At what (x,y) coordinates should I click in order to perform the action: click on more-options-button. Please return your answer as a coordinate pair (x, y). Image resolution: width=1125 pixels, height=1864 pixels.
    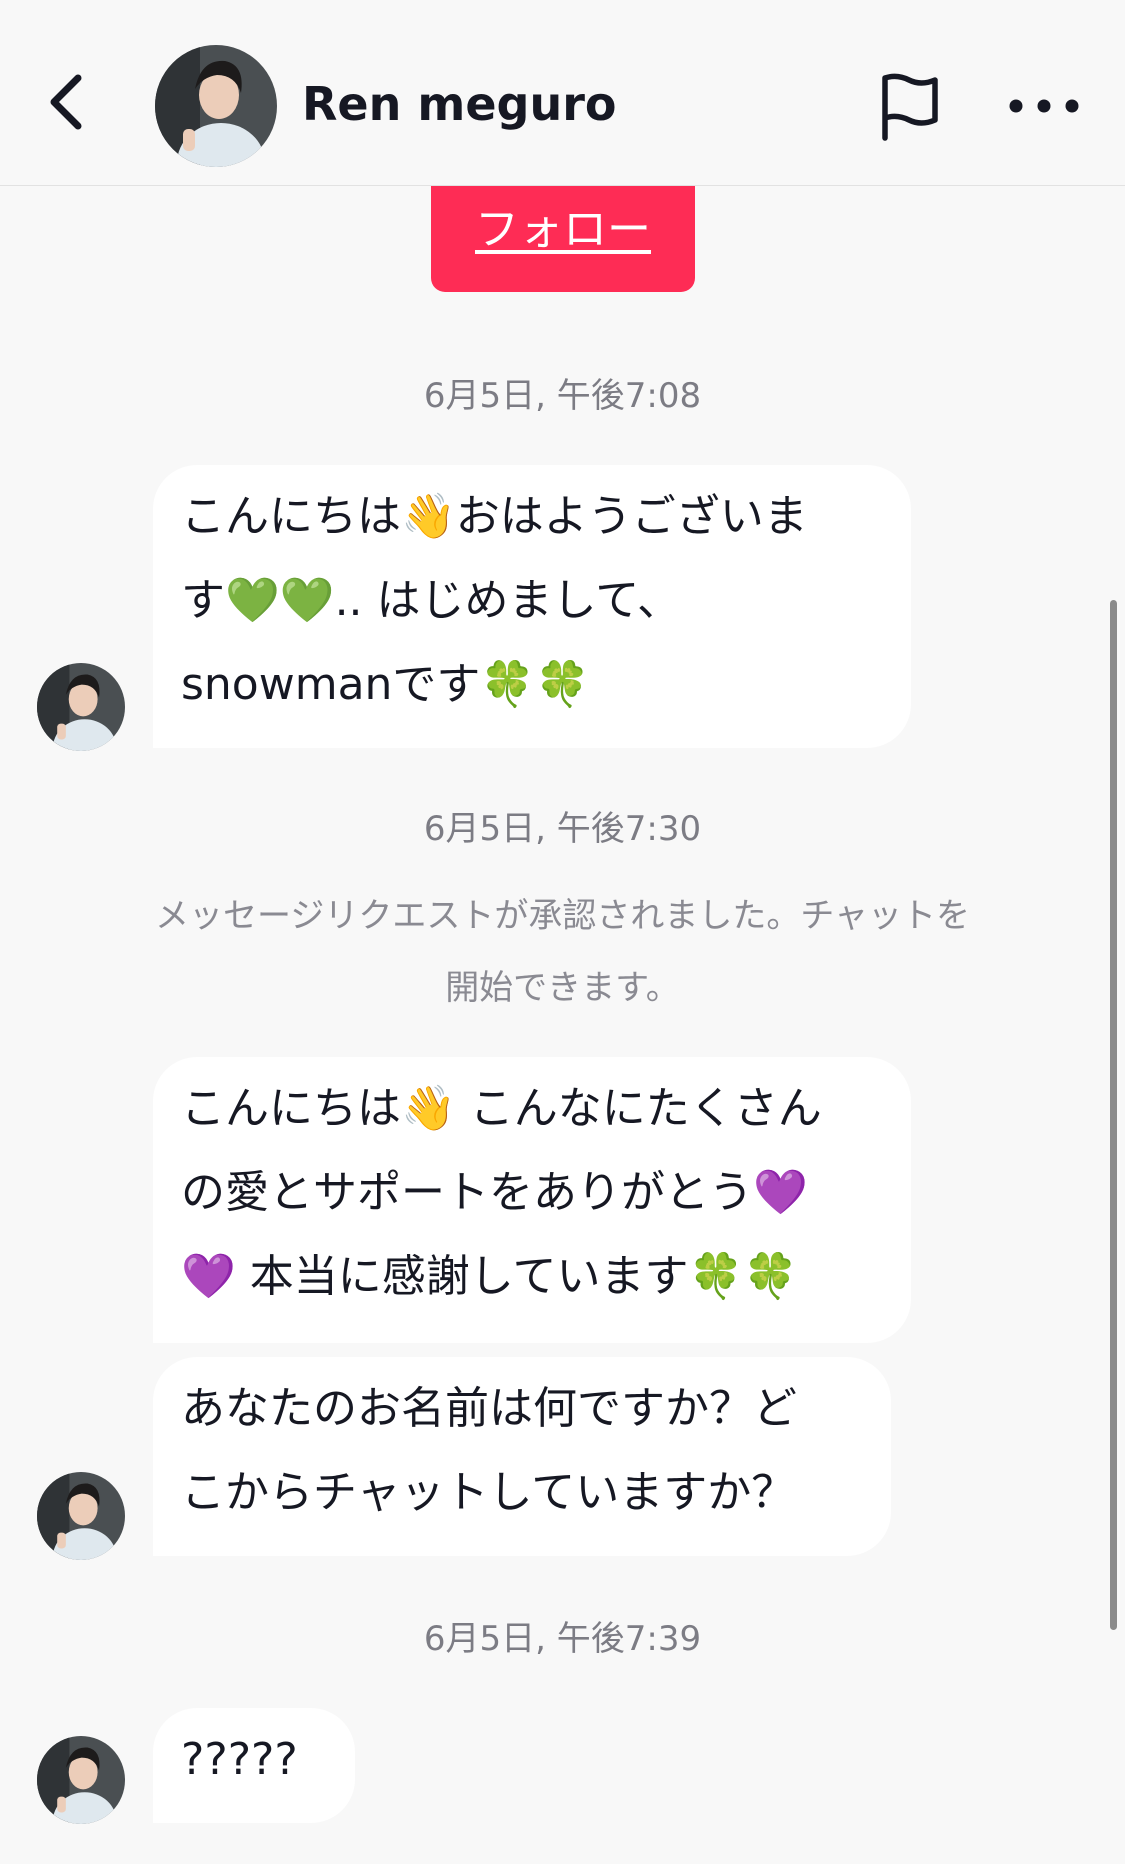
    Looking at the image, I should click on (1044, 106).